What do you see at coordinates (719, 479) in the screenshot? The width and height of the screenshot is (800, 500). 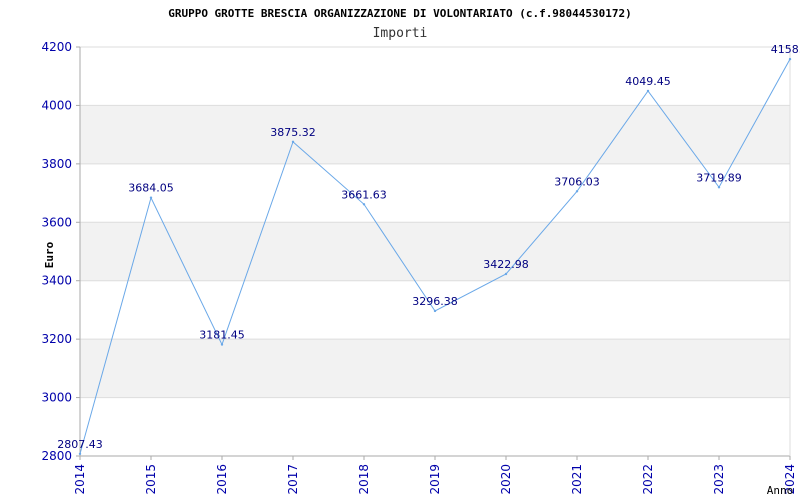 I see `x-tick-label: 2023` at bounding box center [719, 479].